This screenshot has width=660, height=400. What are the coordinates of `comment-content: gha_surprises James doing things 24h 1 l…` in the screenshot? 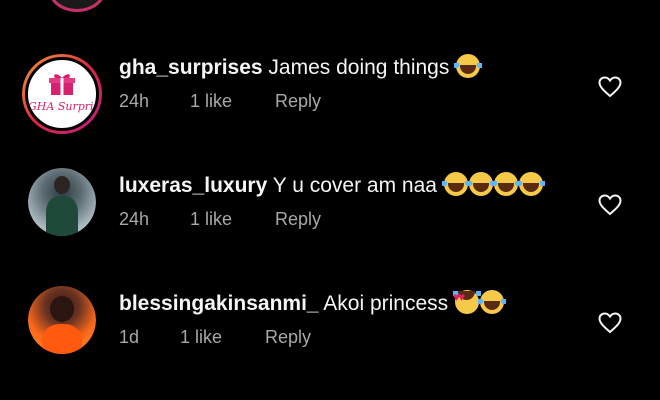 It's located at (344, 83).